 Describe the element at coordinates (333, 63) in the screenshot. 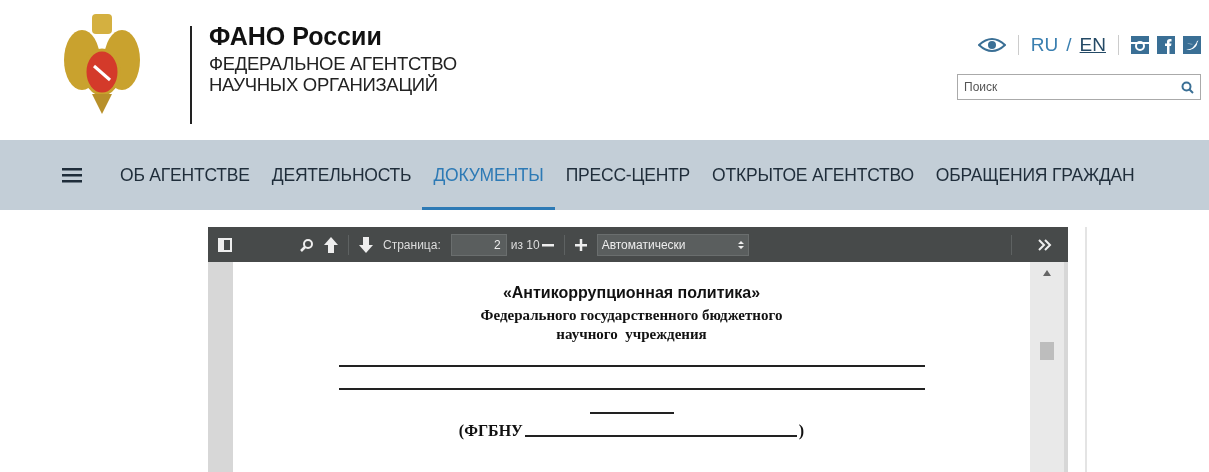

I see `site-subtitle: ФЕДЕРАЛЬНОЕ АГЕНТСТВО` at that location.